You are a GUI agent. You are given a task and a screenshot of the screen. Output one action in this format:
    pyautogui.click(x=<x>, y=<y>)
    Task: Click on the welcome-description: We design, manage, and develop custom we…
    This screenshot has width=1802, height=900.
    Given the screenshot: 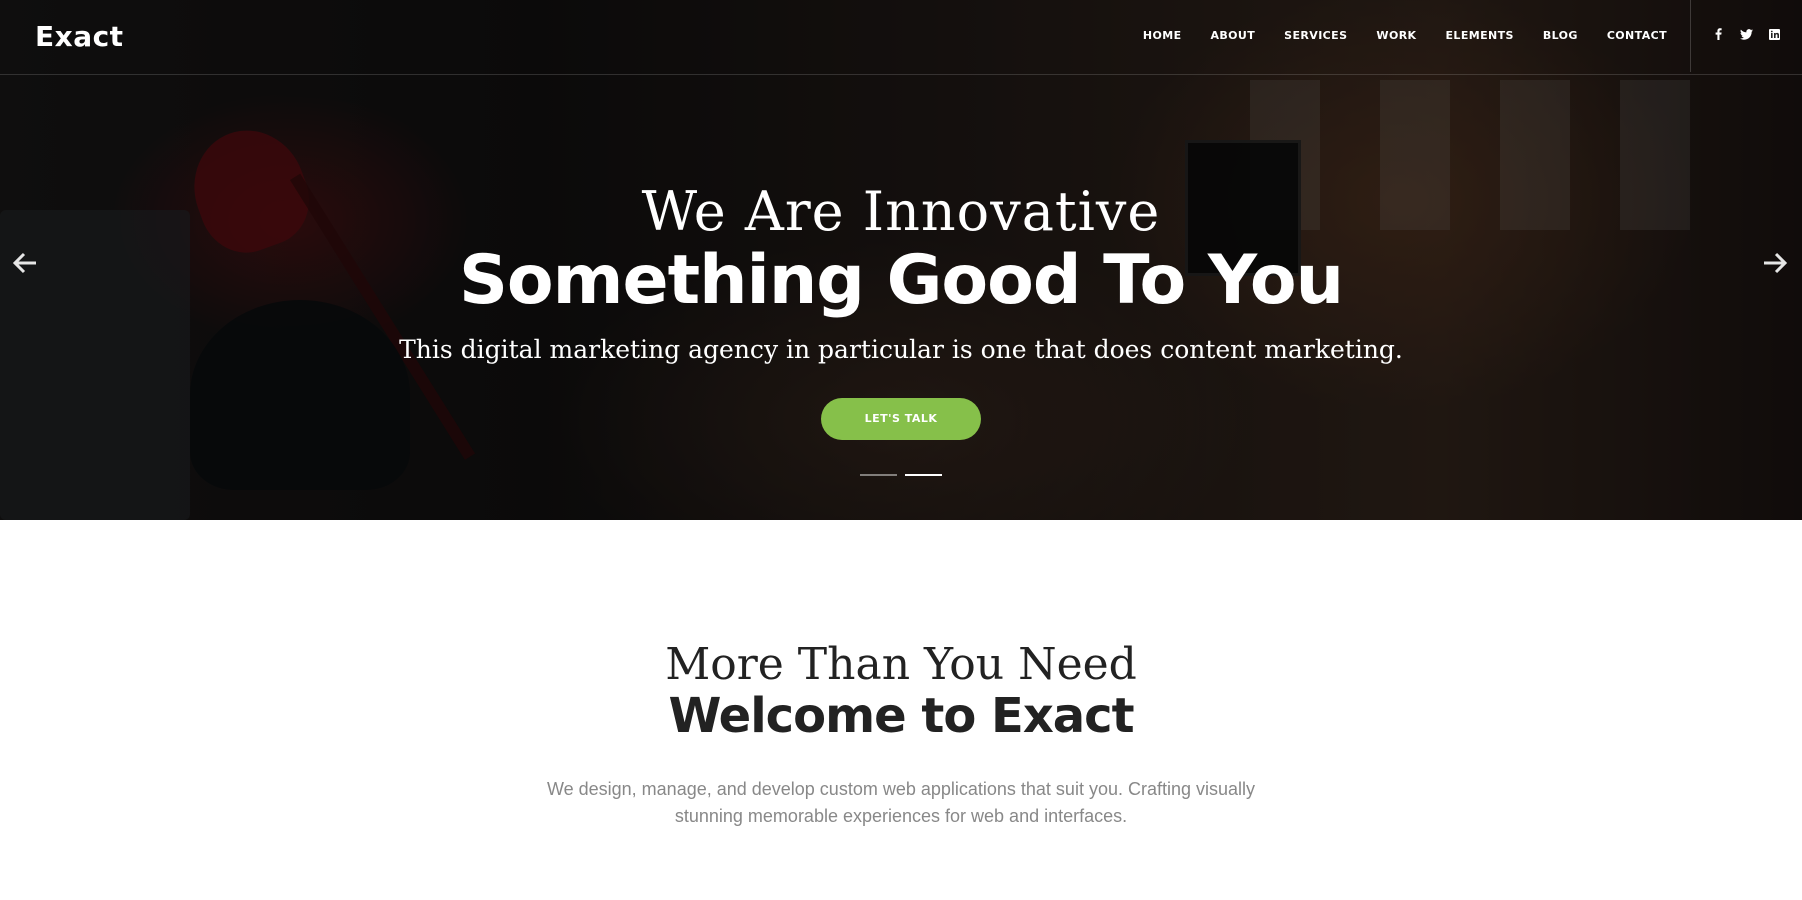 What is the action you would take?
    pyautogui.click(x=901, y=802)
    